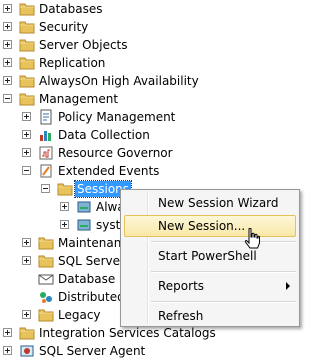  Describe the element at coordinates (93, 243) in the screenshot. I see `tree-node-label: Maintenanc` at that location.